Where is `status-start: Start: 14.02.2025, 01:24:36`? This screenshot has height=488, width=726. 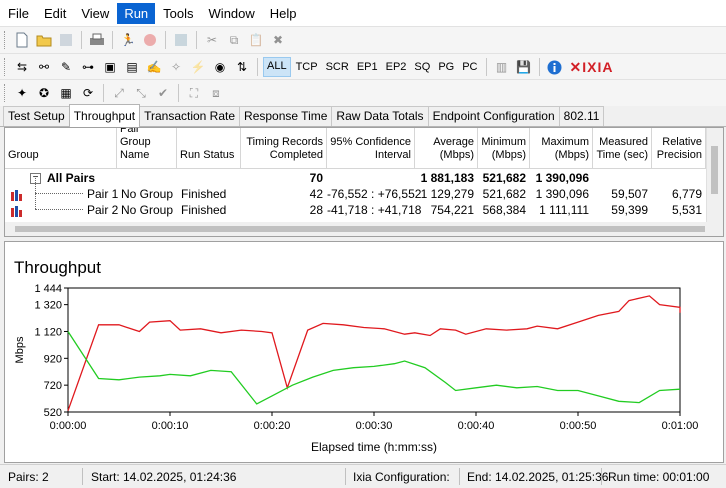
status-start: Start: 14.02.2025, 01:24:36 is located at coordinates (164, 477).